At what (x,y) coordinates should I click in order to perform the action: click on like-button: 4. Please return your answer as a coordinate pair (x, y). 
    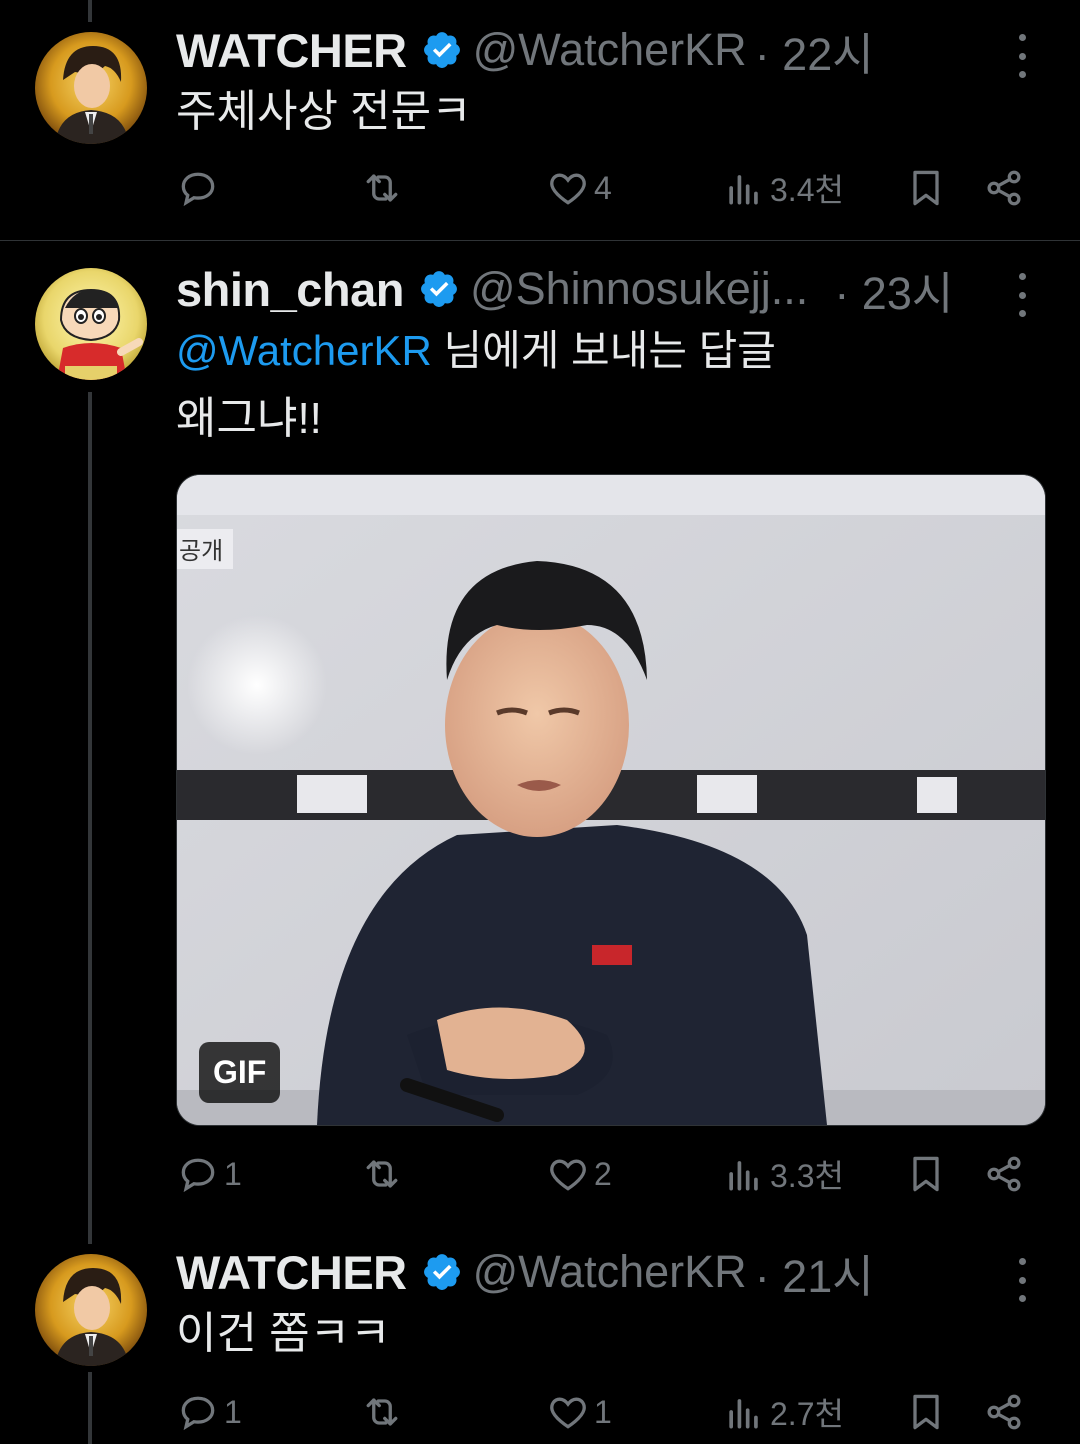
    Looking at the image, I should click on (579, 188).